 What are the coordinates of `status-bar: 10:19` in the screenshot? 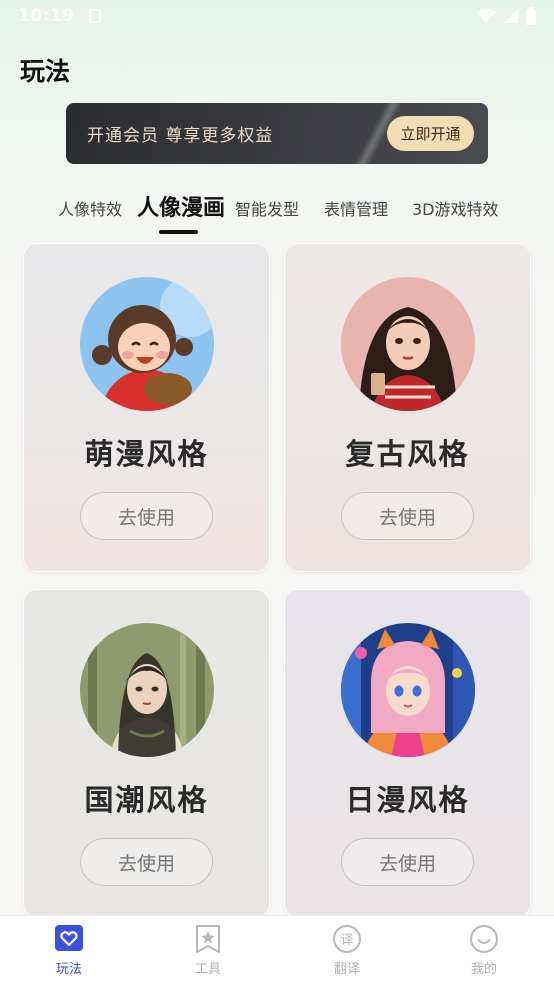 It's located at (277, 16).